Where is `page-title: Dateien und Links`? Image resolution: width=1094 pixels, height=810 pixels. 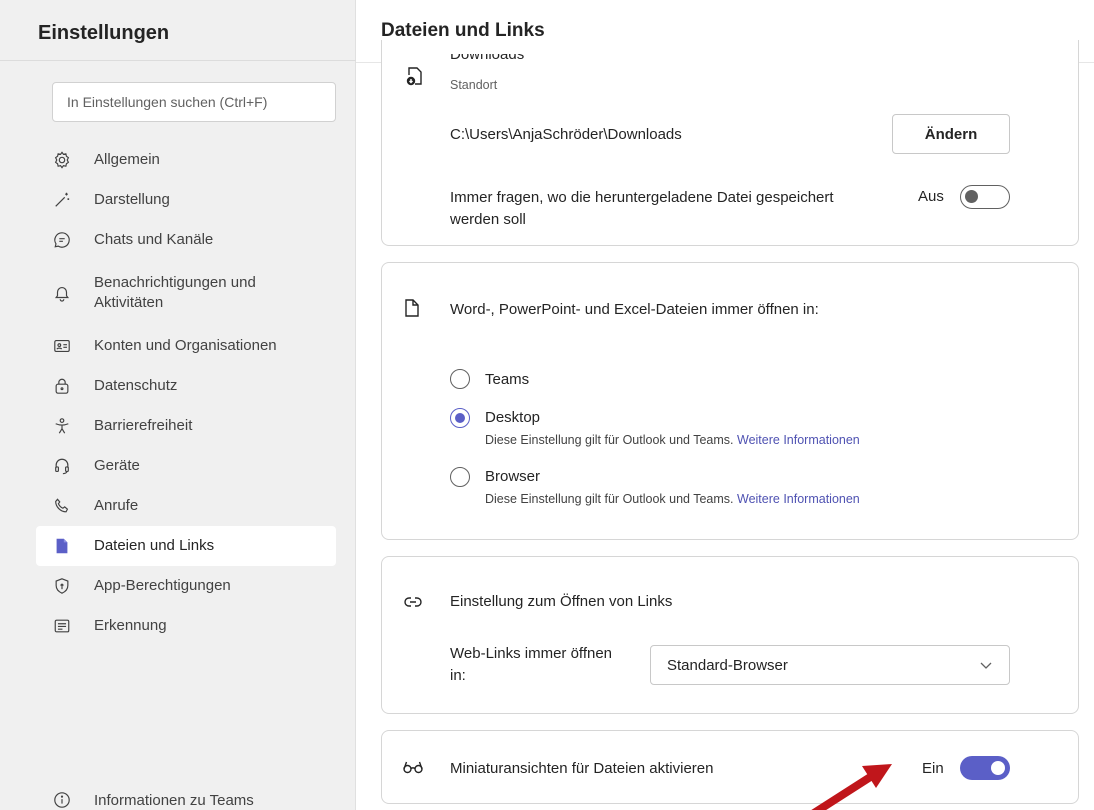 page-title: Dateien und Links is located at coordinates (463, 30).